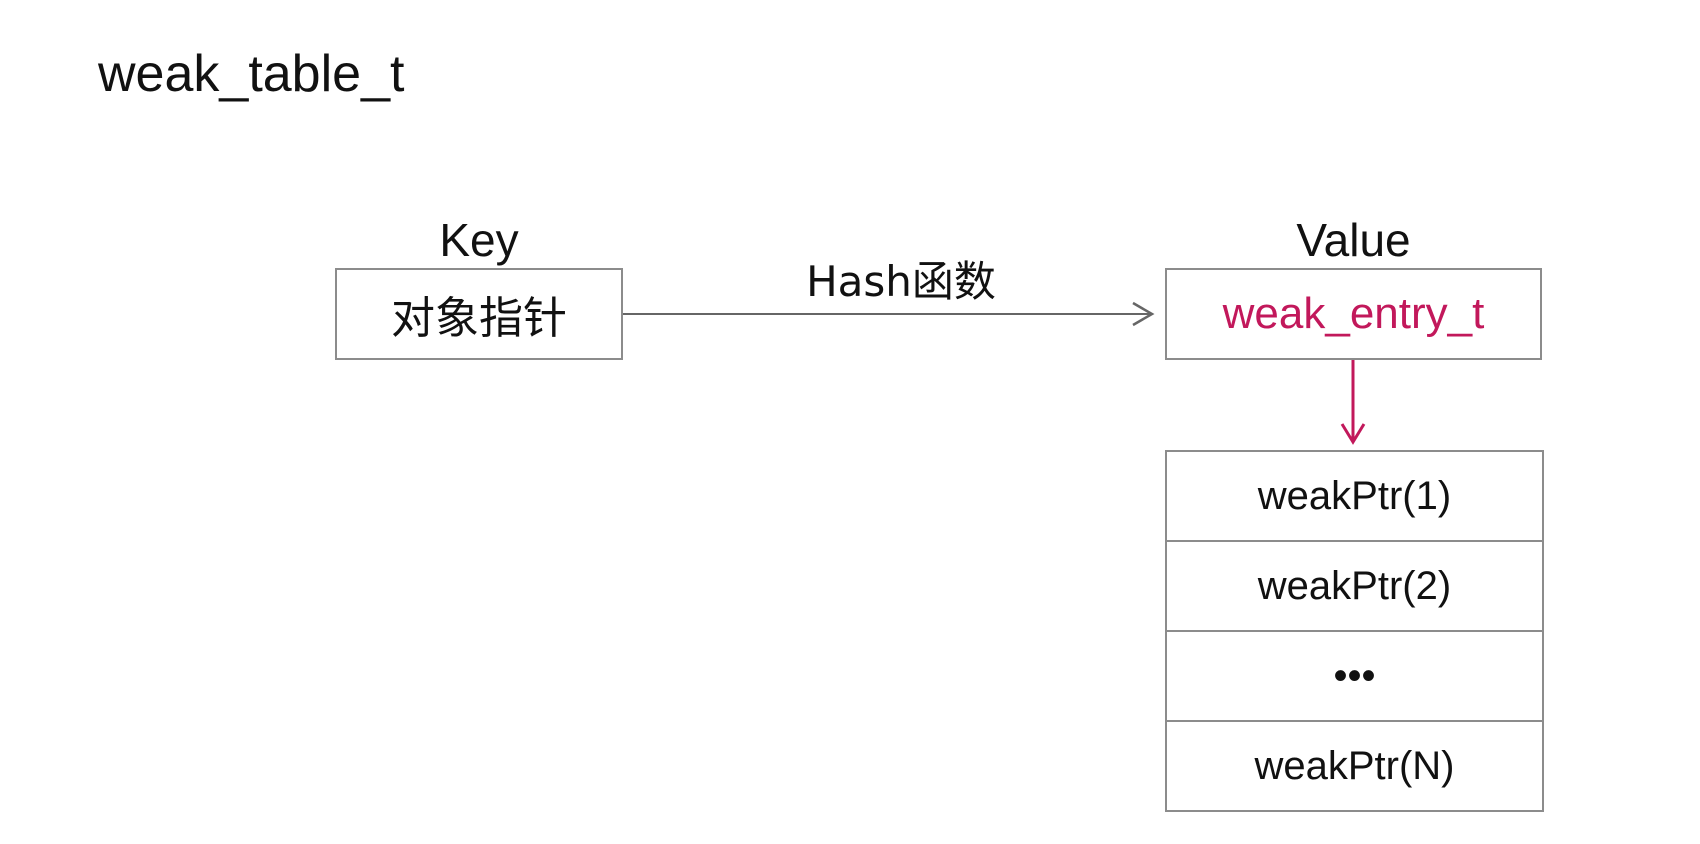 This screenshot has height=844, width=1700. Describe the element at coordinates (479, 240) in the screenshot. I see `key-heading: Key` at that location.